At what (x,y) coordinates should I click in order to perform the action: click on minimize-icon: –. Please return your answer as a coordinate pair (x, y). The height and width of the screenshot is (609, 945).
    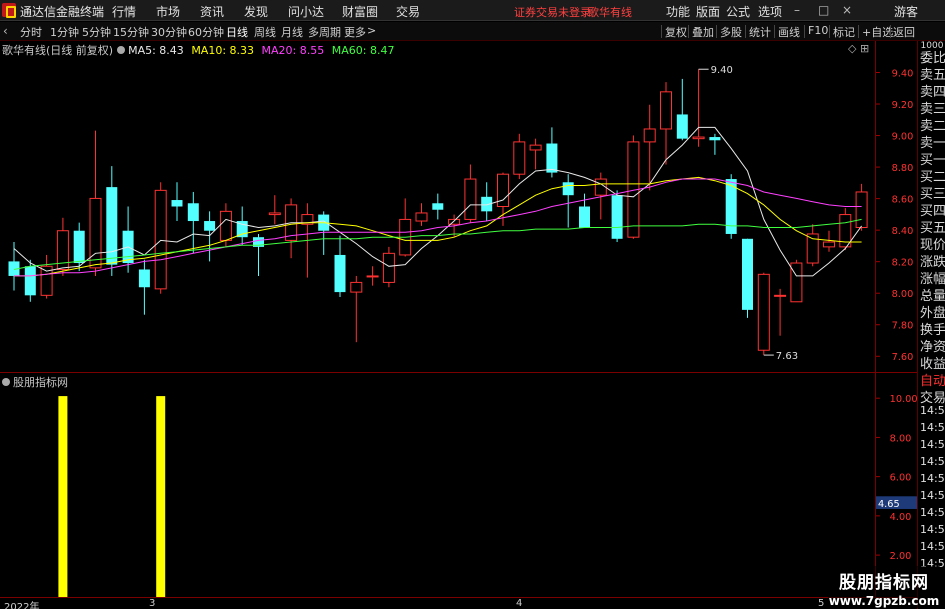
    Looking at the image, I should click on (797, 10).